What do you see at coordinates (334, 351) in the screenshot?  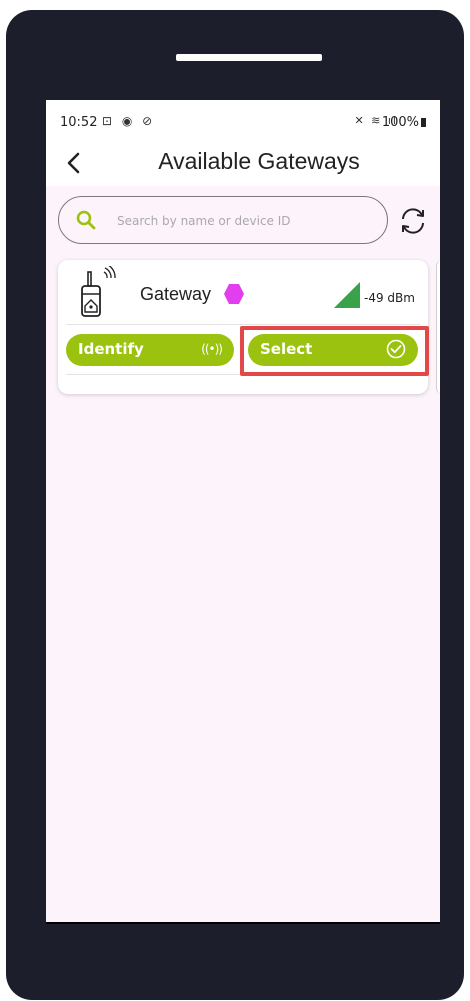 I see `select-highlight-box` at bounding box center [334, 351].